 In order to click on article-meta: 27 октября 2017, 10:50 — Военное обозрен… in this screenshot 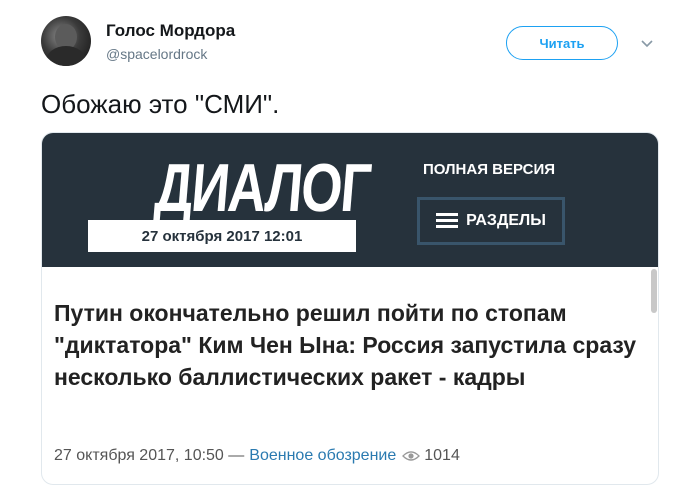, I will do `click(257, 456)`.